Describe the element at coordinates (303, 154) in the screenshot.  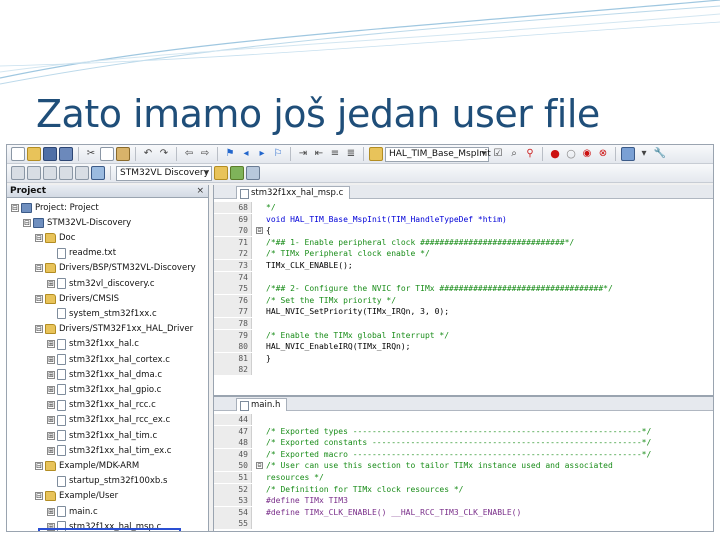
I see `indent-icon: ⇥` at that location.